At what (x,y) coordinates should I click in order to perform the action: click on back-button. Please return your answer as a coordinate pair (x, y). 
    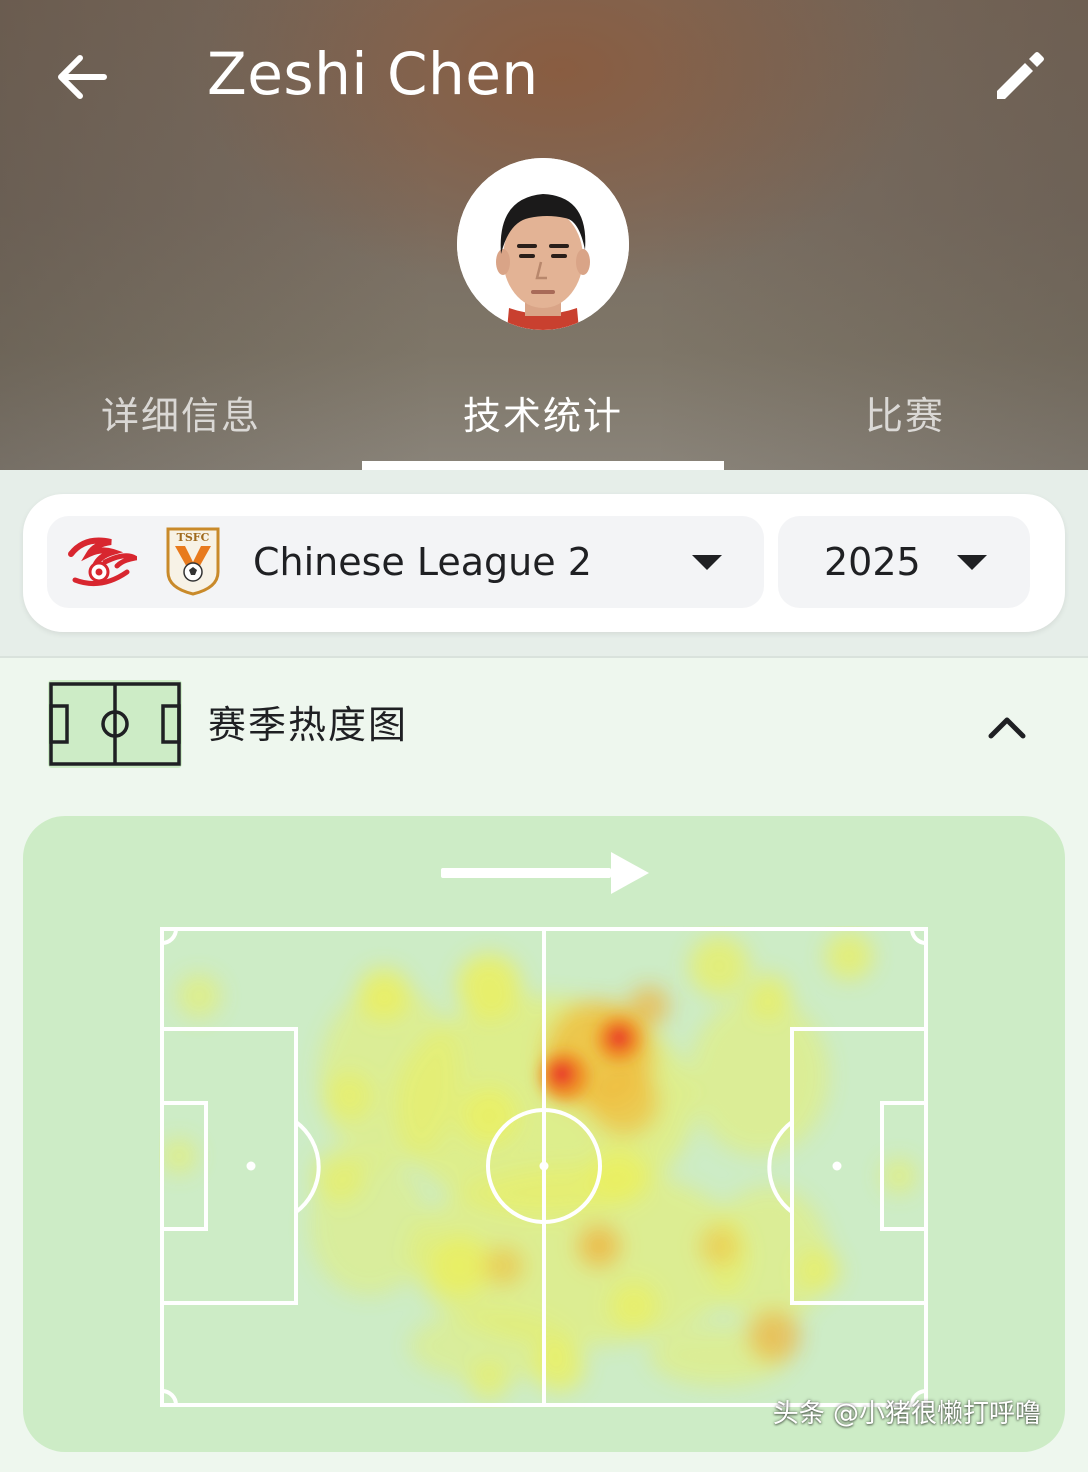
    Looking at the image, I should click on (81, 77).